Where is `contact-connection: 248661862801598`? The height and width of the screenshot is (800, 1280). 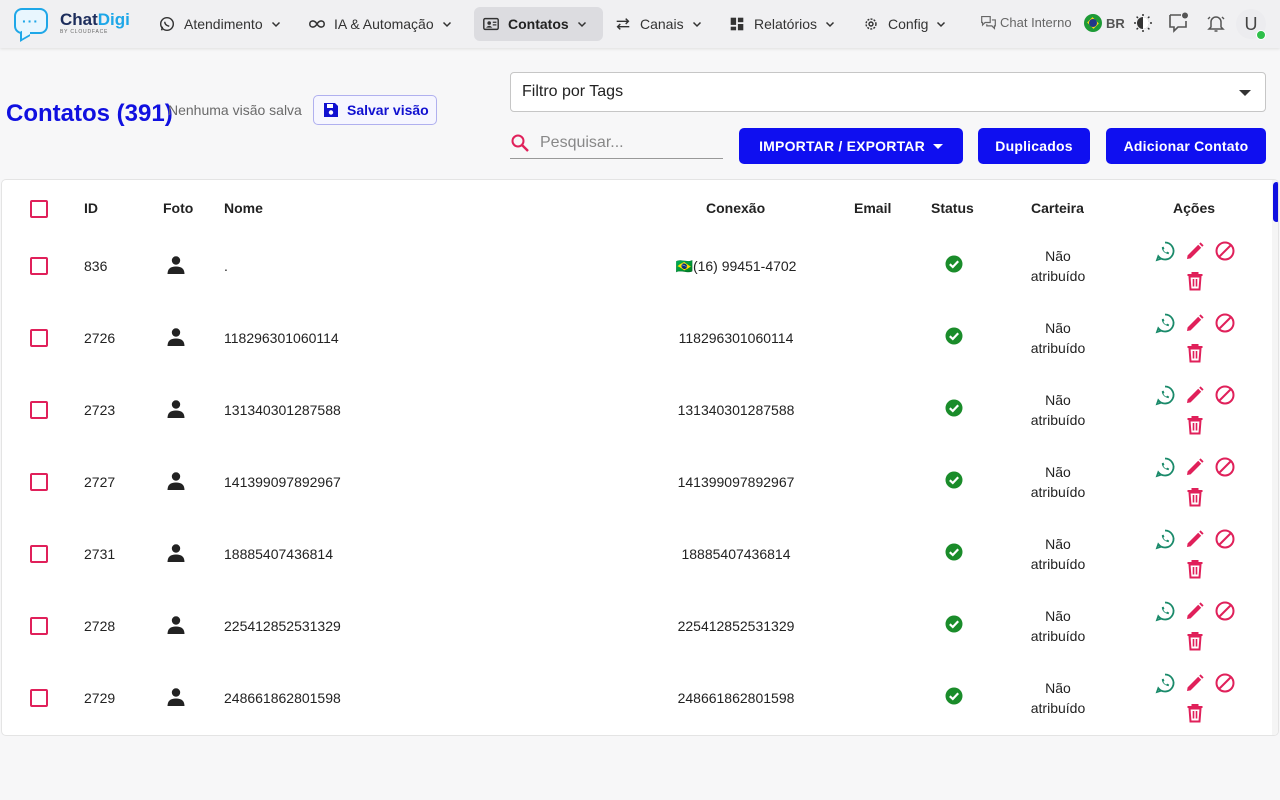
contact-connection: 248661862801598 is located at coordinates (736, 698).